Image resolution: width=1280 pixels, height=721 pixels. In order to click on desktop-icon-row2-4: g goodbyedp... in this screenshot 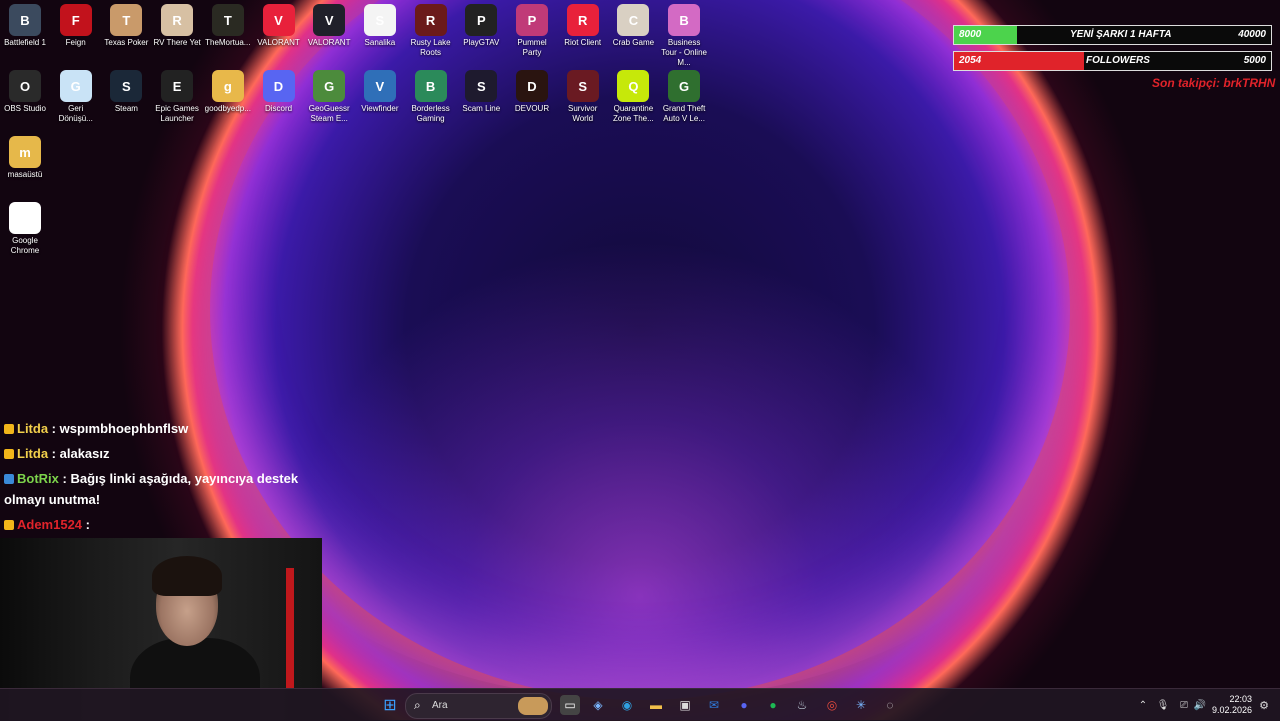, I will do `click(228, 90)`.